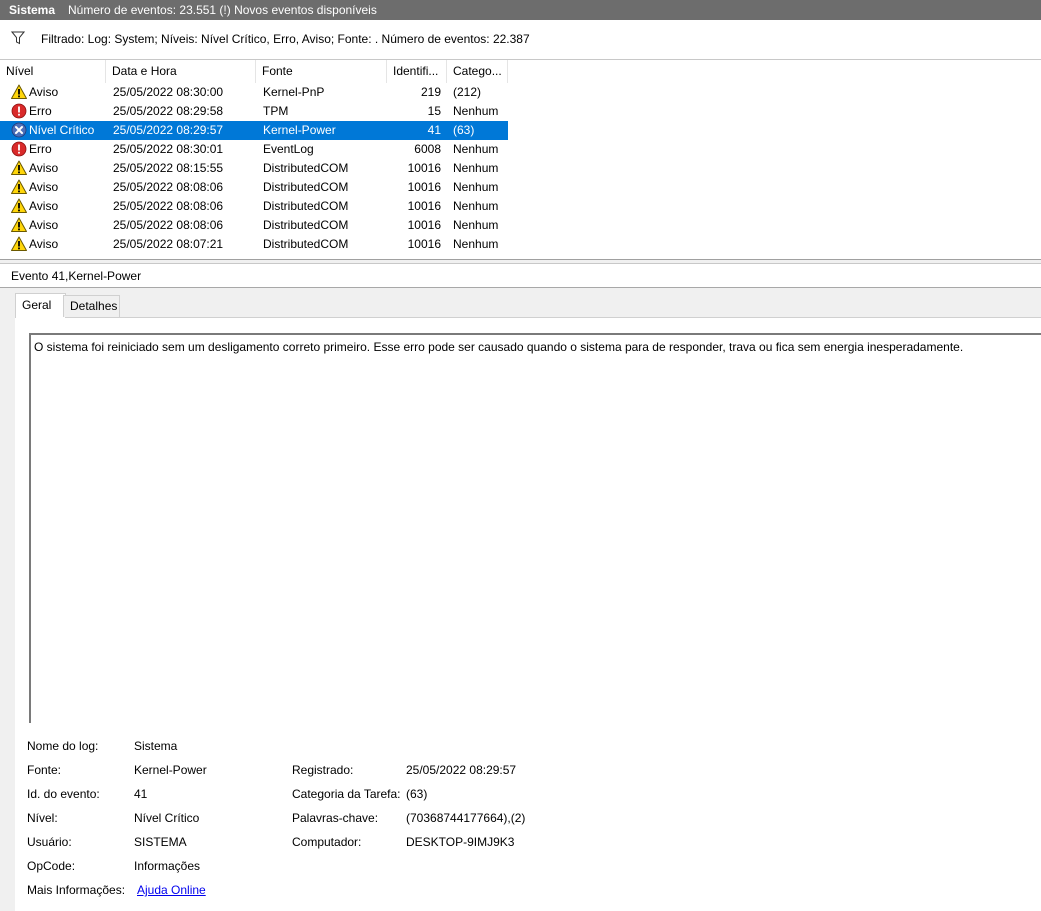 The image size is (1041, 911). I want to click on computer-label: Computador:, so click(327, 842).